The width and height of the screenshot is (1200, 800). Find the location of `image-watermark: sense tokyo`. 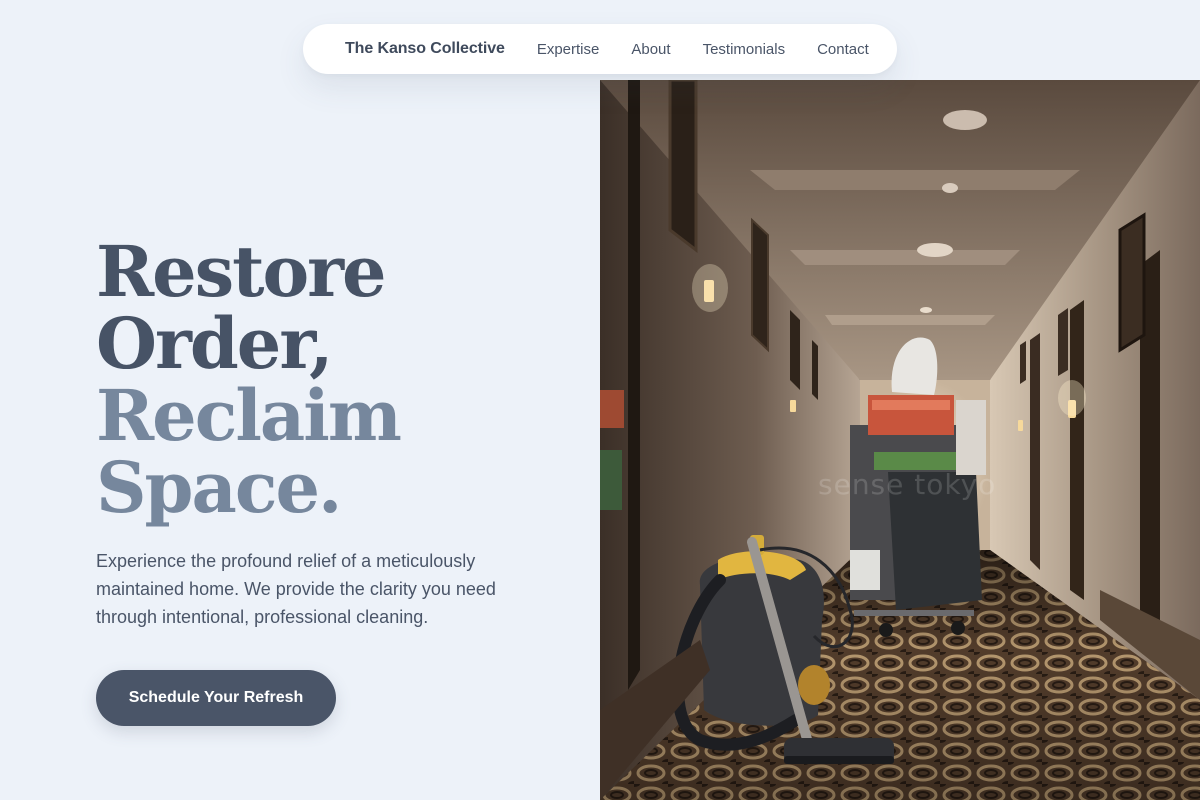

image-watermark: sense tokyo is located at coordinates (907, 484).